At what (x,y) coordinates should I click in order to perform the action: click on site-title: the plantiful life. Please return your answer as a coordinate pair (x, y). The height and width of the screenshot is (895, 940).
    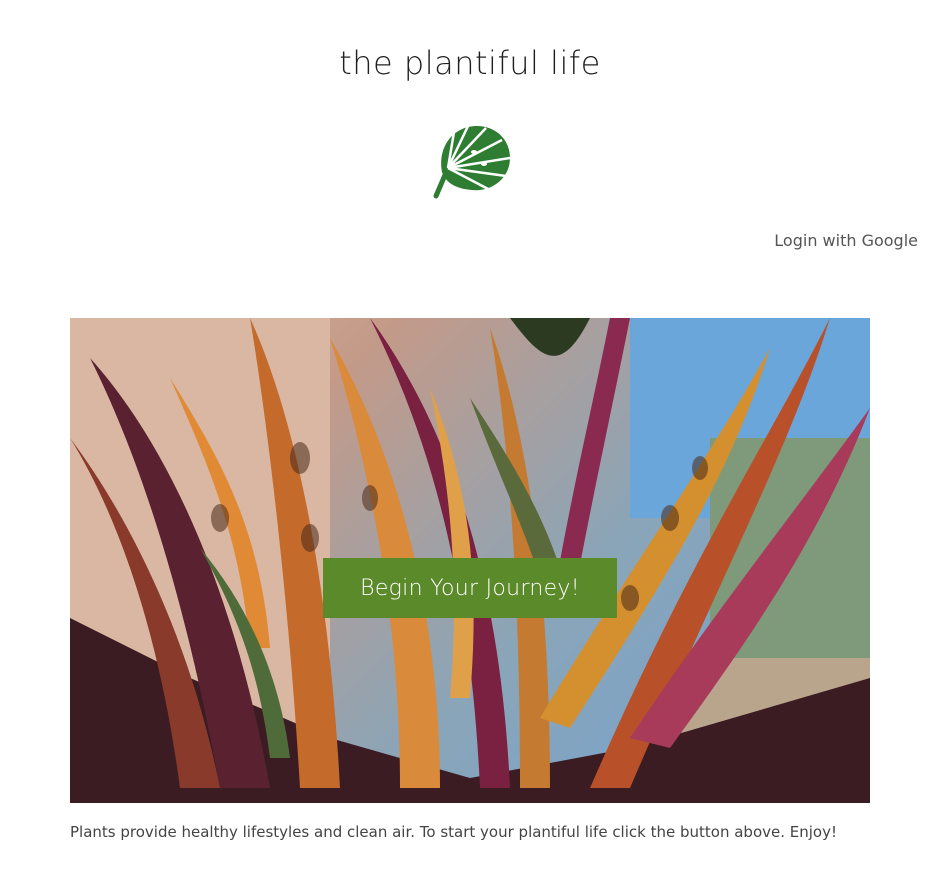
    Looking at the image, I should click on (470, 63).